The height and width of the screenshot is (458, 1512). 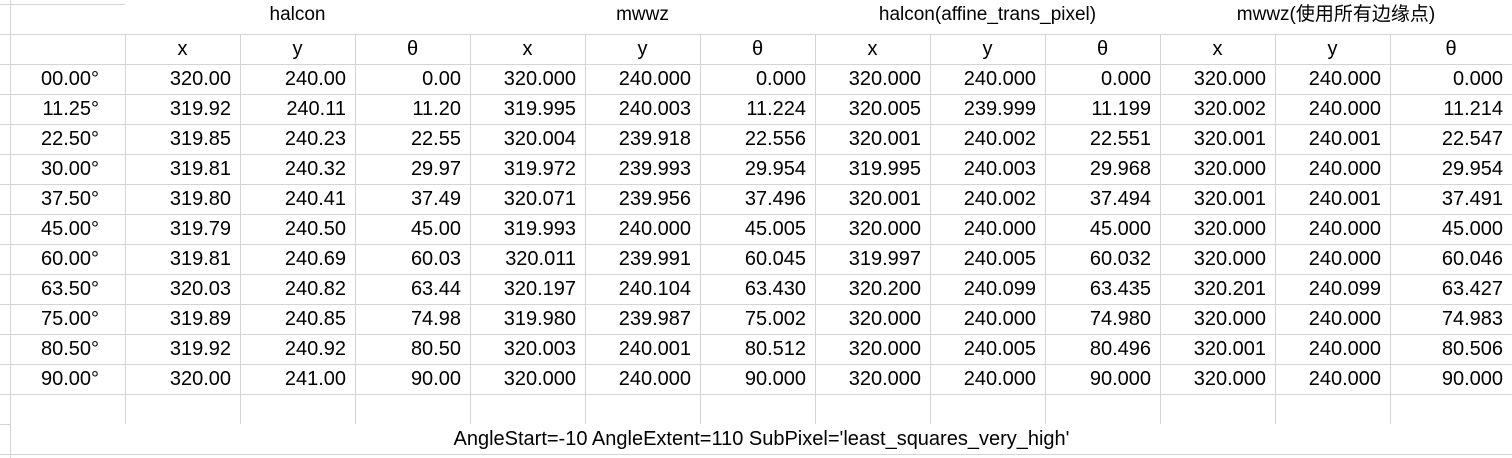 What do you see at coordinates (297, 199) in the screenshot?
I see `value-cell: 240.41` at bounding box center [297, 199].